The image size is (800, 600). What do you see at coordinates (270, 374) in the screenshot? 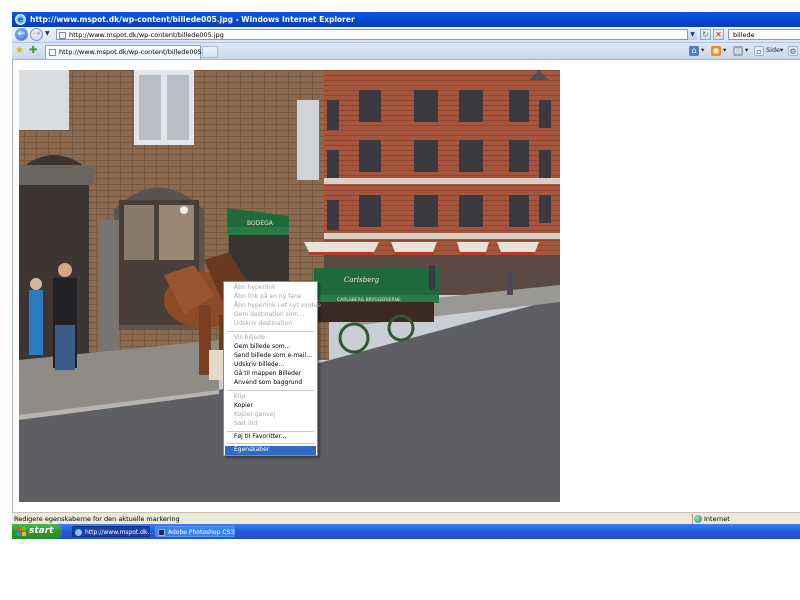
I see `menu-item-go-to-pictures: Gå til mappen Billeder` at bounding box center [270, 374].